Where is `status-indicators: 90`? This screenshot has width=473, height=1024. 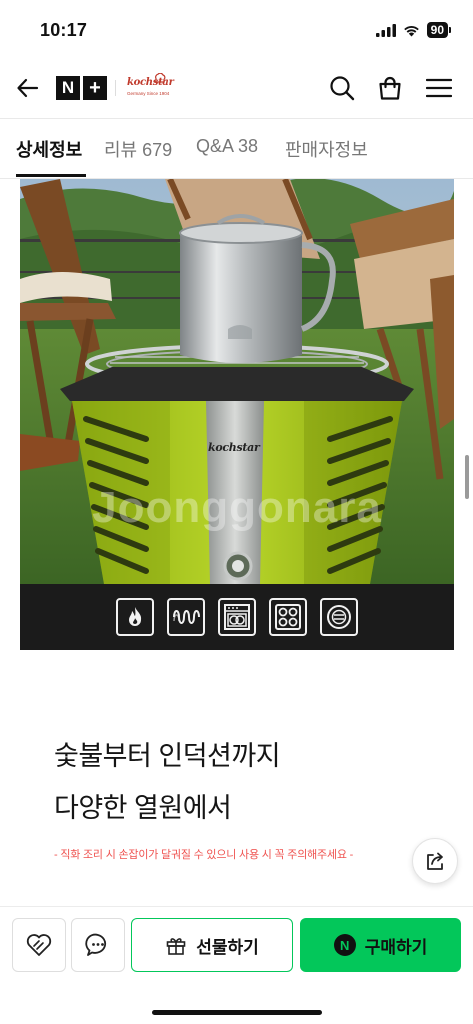
status-indicators: 90 is located at coordinates (413, 30).